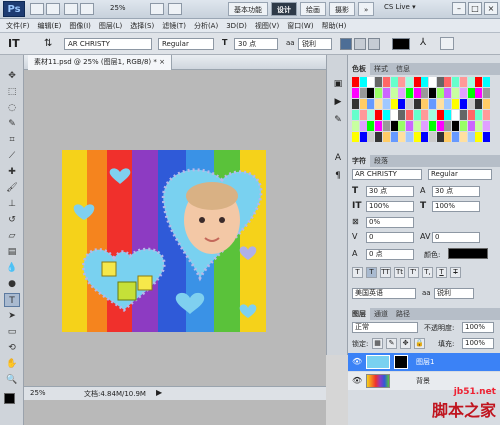 The height and width of the screenshot is (425, 500). What do you see at coordinates (12, 204) in the screenshot?
I see `clone-stamp-tool-icon: ⊥` at bounding box center [12, 204].